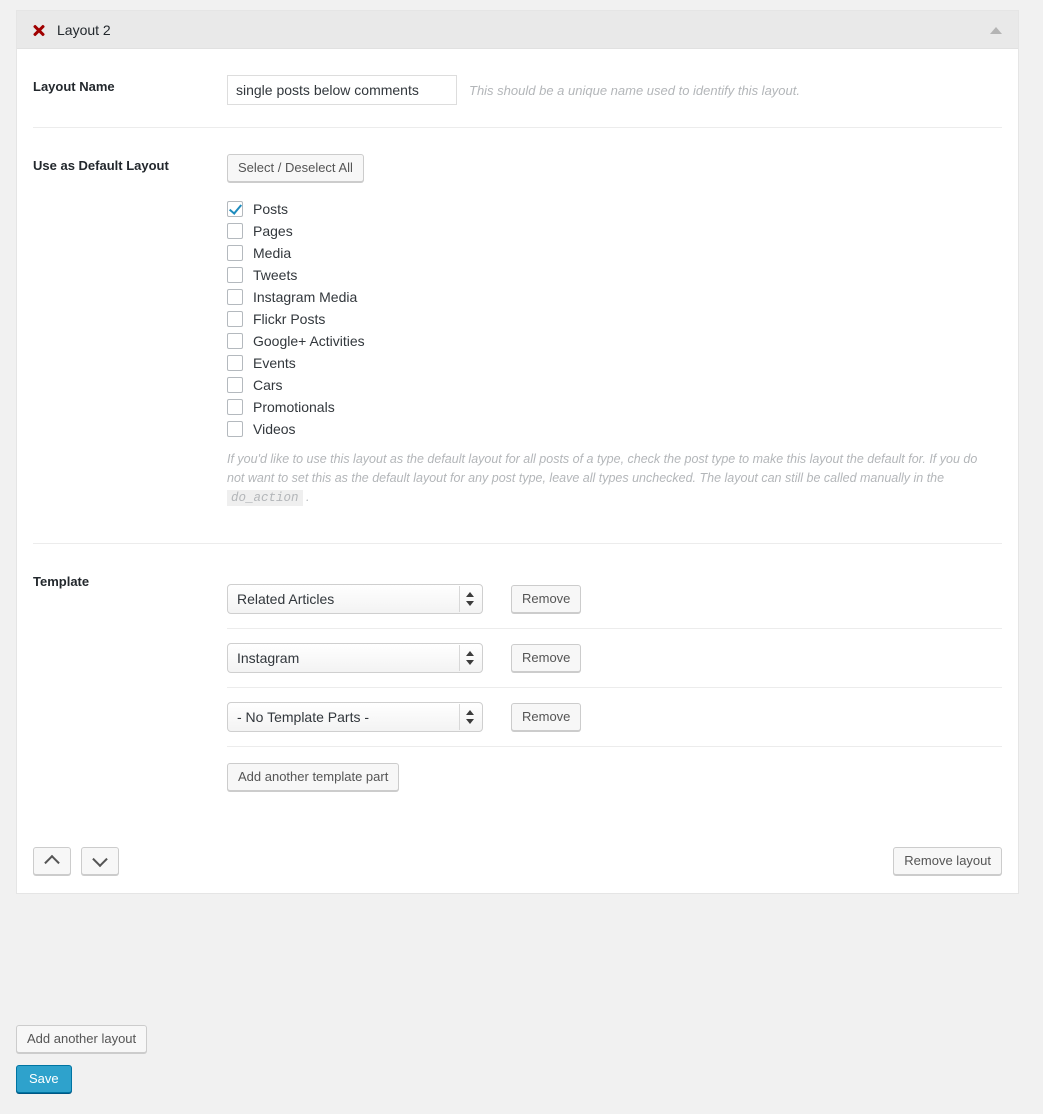 Image resolution: width=1043 pixels, height=1114 pixels. Describe the element at coordinates (614, 429) in the screenshot. I see `post-type-item-videos: Videos` at that location.